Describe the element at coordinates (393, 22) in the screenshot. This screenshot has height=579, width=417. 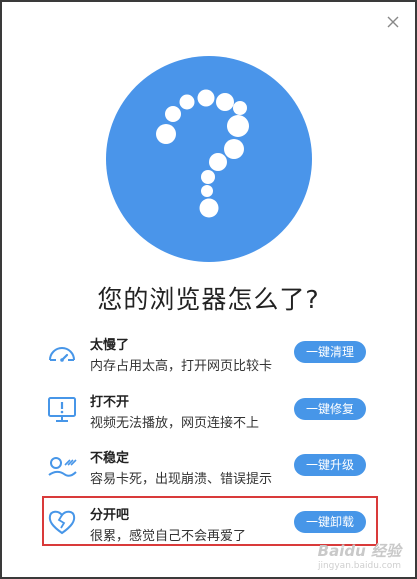
I see `close-icon` at that location.